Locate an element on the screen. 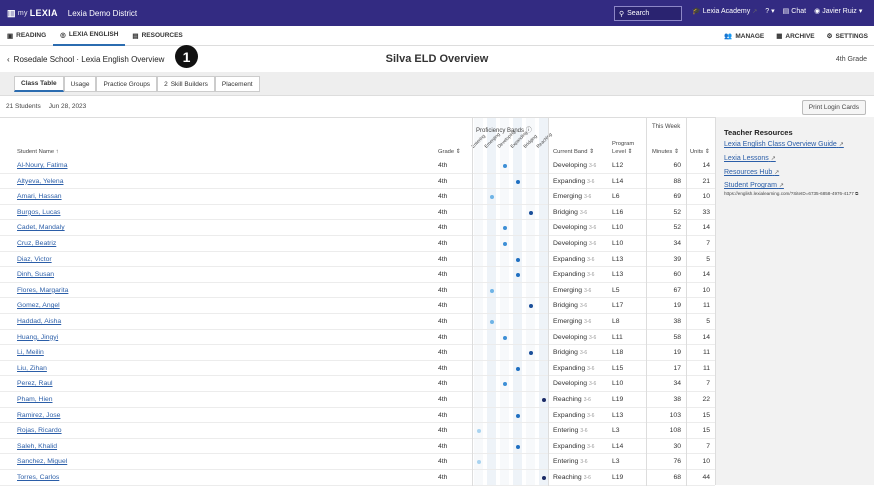 Image resolution: width=874 pixels, height=486 pixels. mylexia-logo: ▥ my LEXIA is located at coordinates (32, 13).